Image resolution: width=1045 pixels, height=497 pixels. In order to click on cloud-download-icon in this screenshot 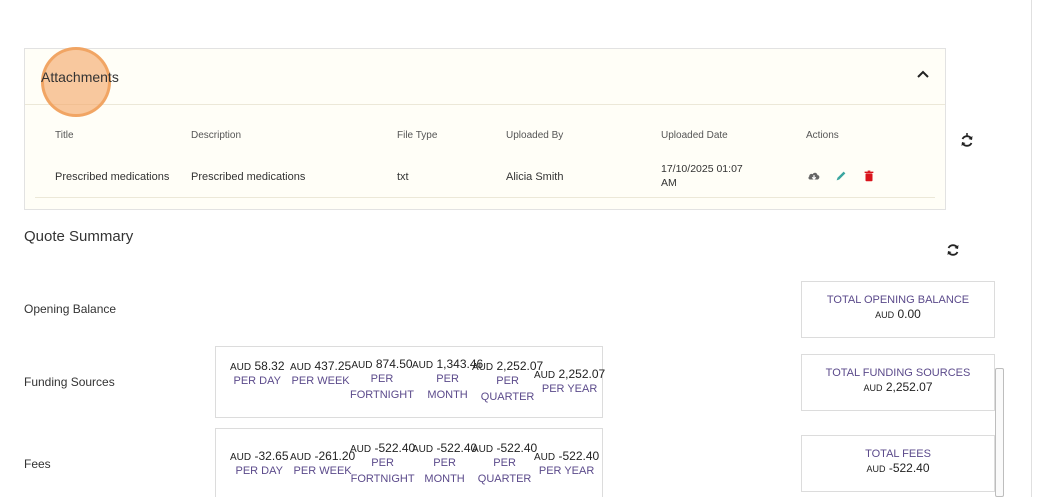, I will do `click(814, 176)`.